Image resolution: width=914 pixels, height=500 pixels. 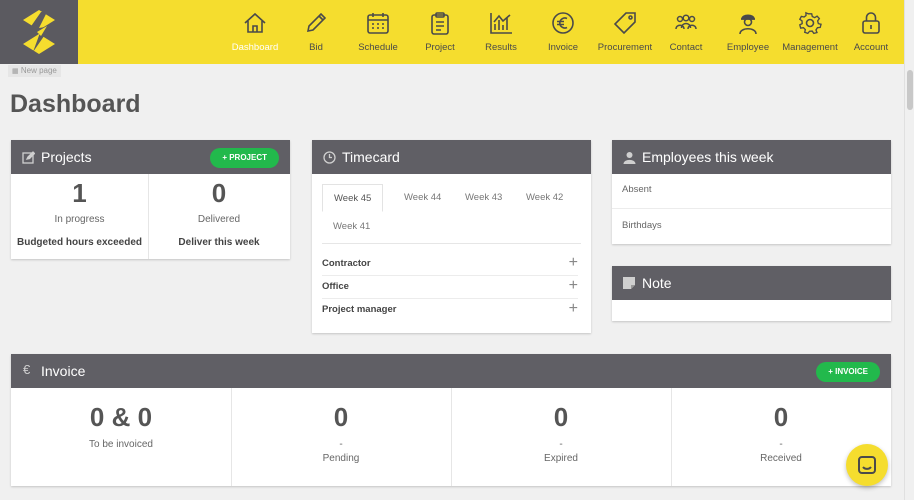 What do you see at coordinates (341, 437) in the screenshot?
I see `invoice-stat-pending: 0 - Pending` at bounding box center [341, 437].